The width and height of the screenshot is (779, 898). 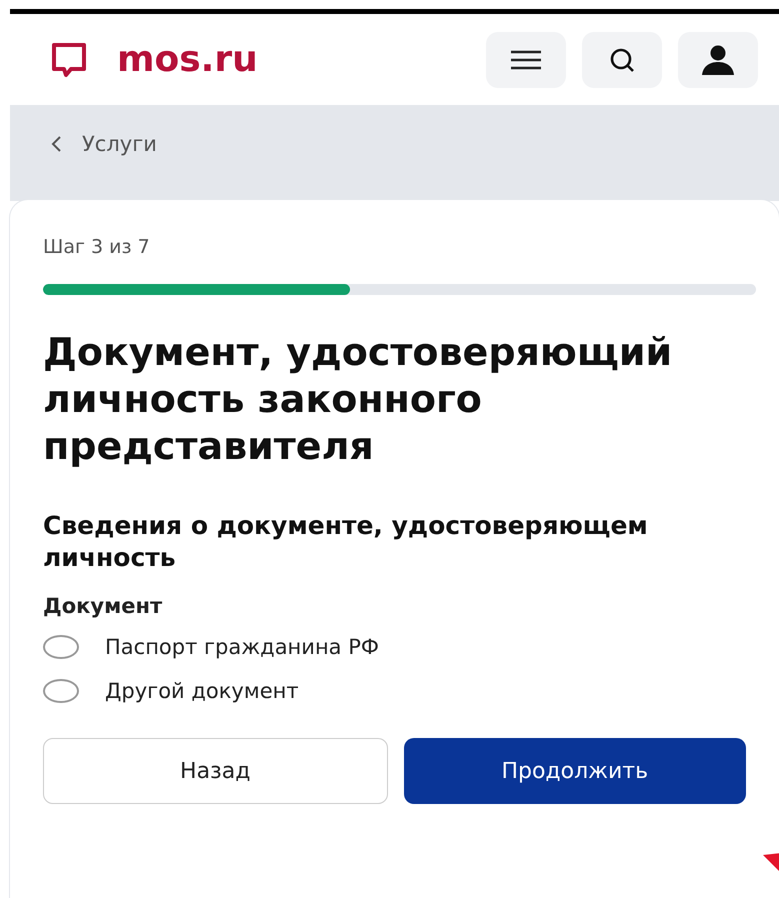 What do you see at coordinates (399, 647) in the screenshot?
I see `radio-option: Паспорт гражданина РФ` at bounding box center [399, 647].